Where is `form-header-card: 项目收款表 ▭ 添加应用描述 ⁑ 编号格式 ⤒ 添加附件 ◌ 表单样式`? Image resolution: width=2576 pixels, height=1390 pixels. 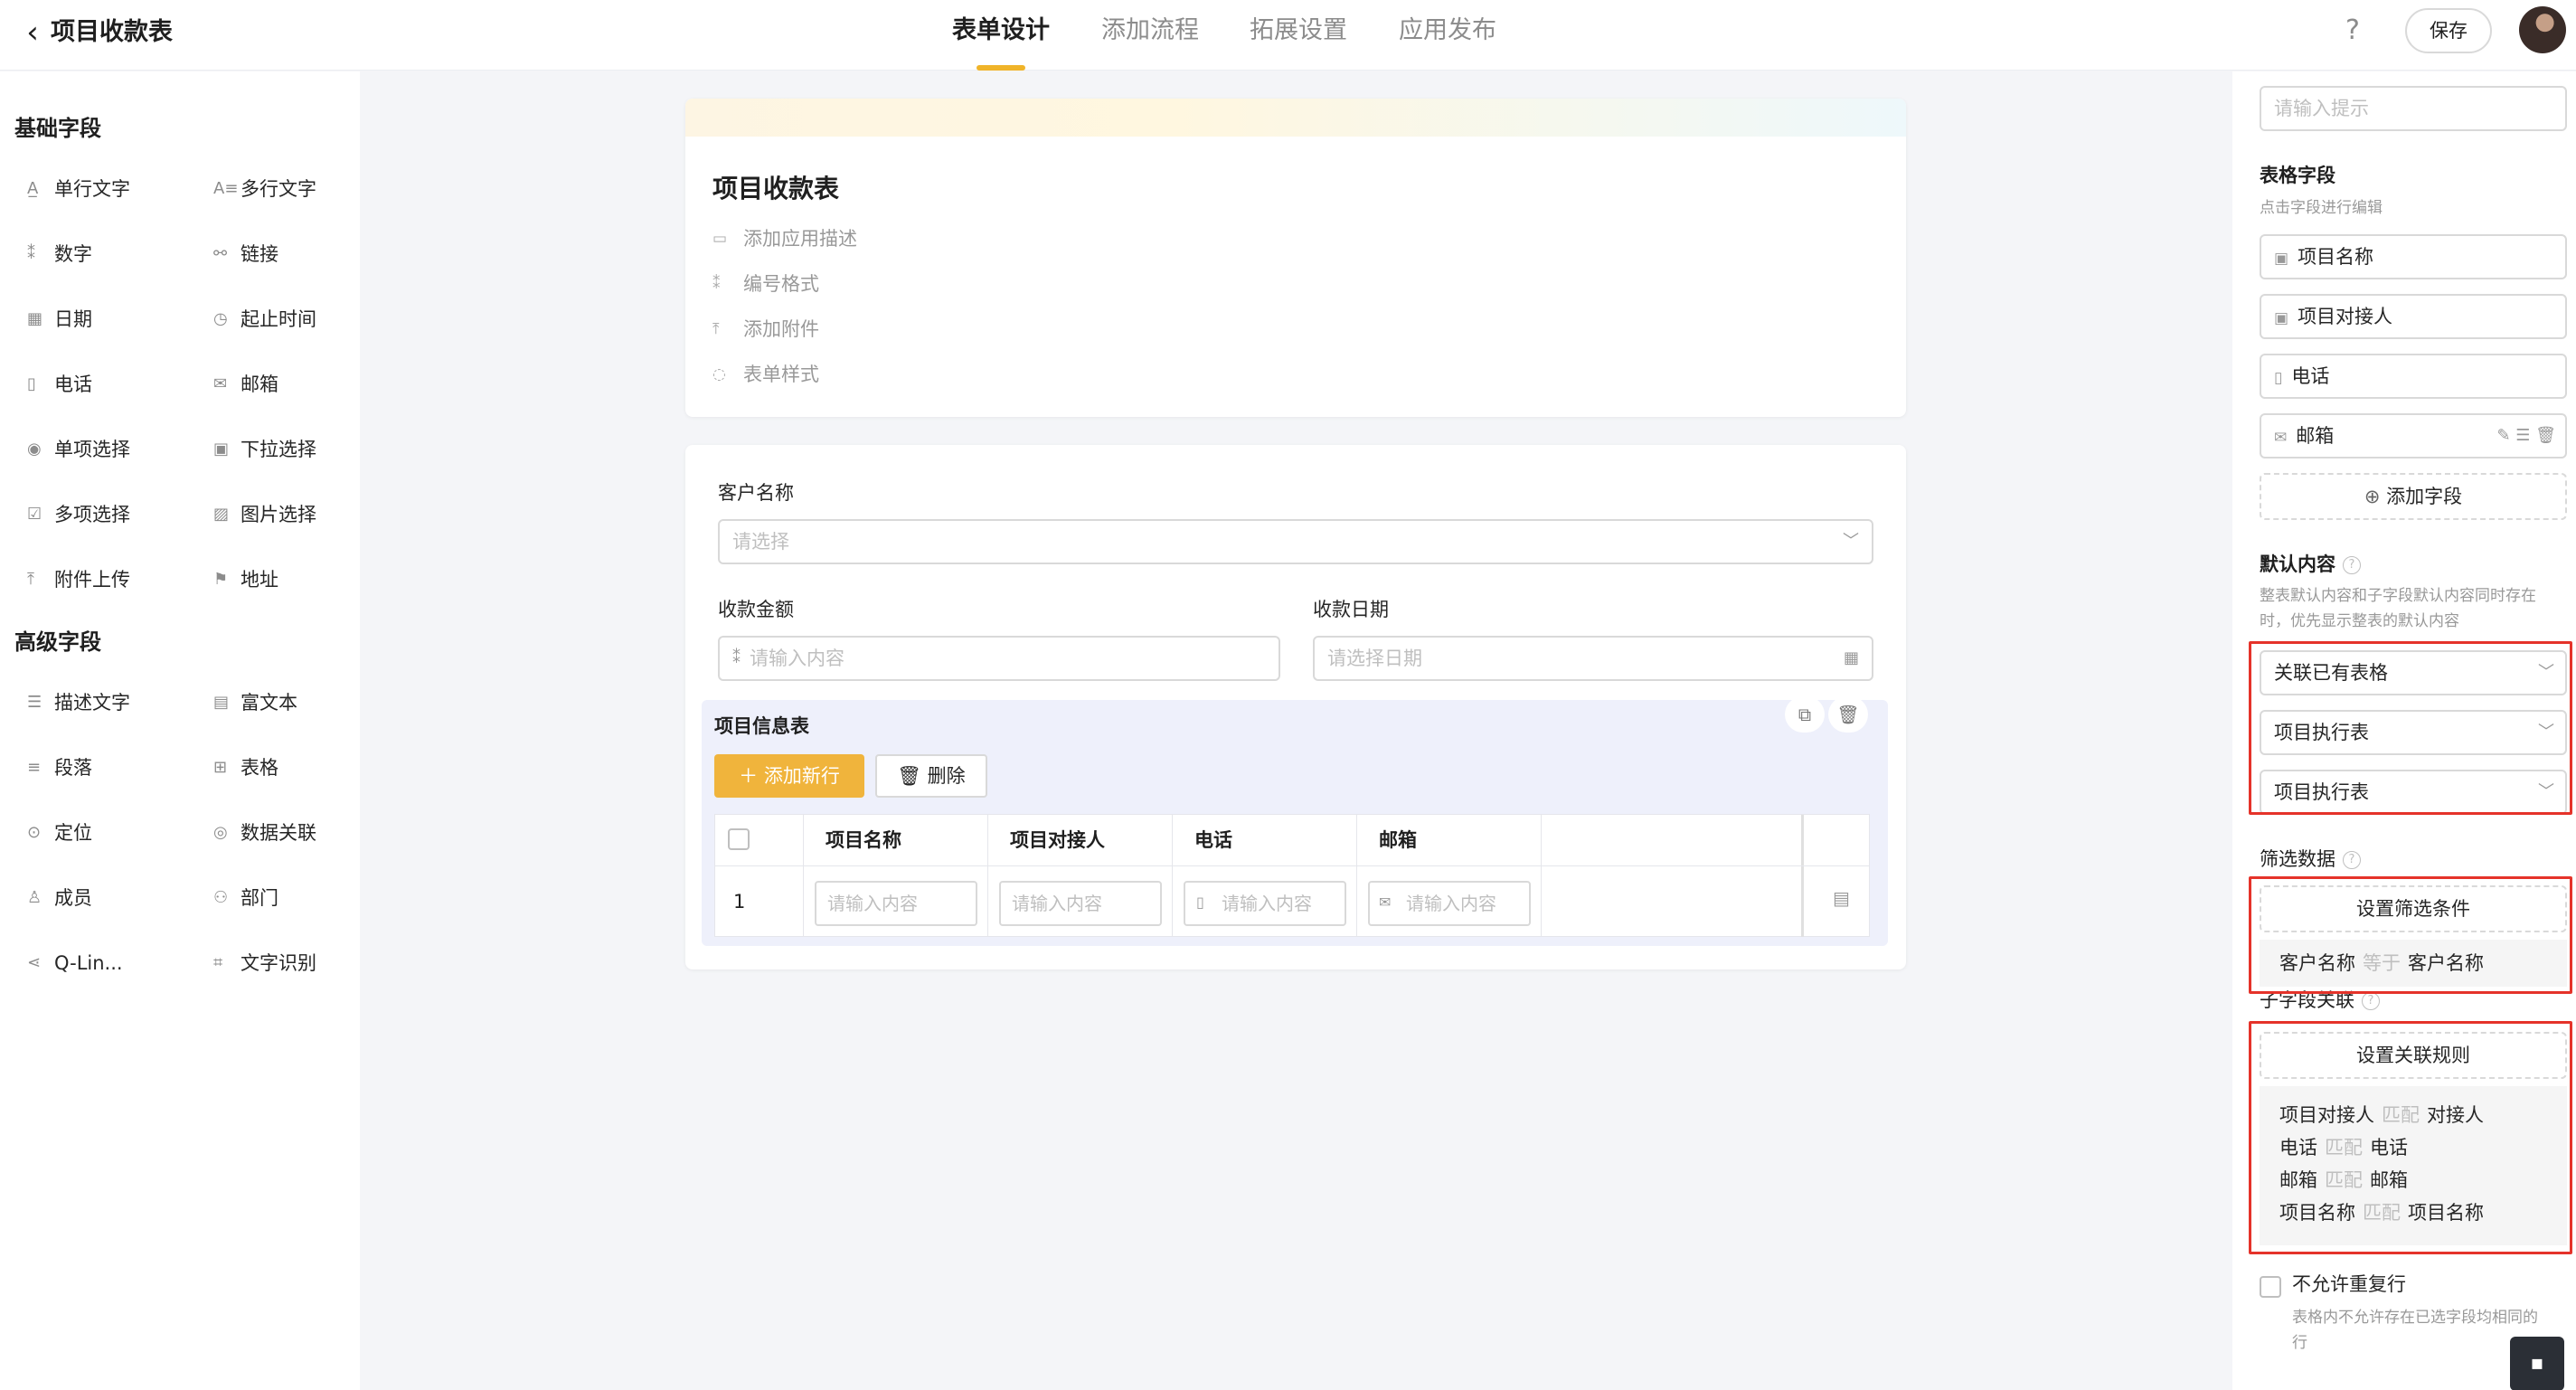 form-header-card: 项目收款表 ▭ 添加应用描述 ⁑ 编号格式 ⤒ 添加附件 ◌ 表单样式 is located at coordinates (1295, 258).